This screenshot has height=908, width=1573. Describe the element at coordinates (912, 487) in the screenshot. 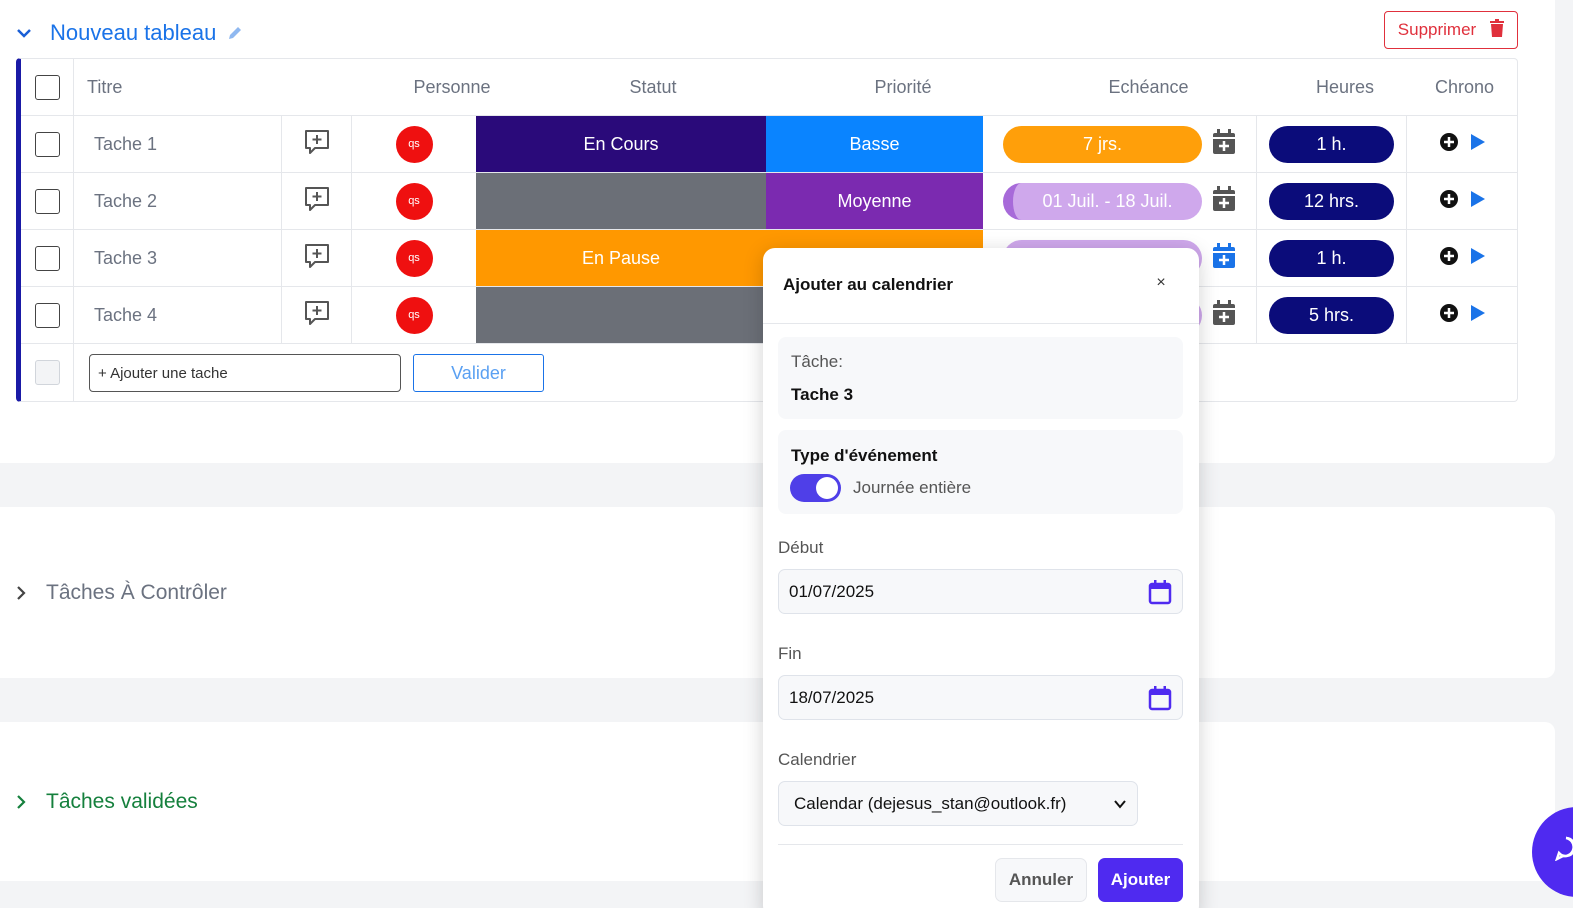

I see `full-day-label: Journée entière` at that location.